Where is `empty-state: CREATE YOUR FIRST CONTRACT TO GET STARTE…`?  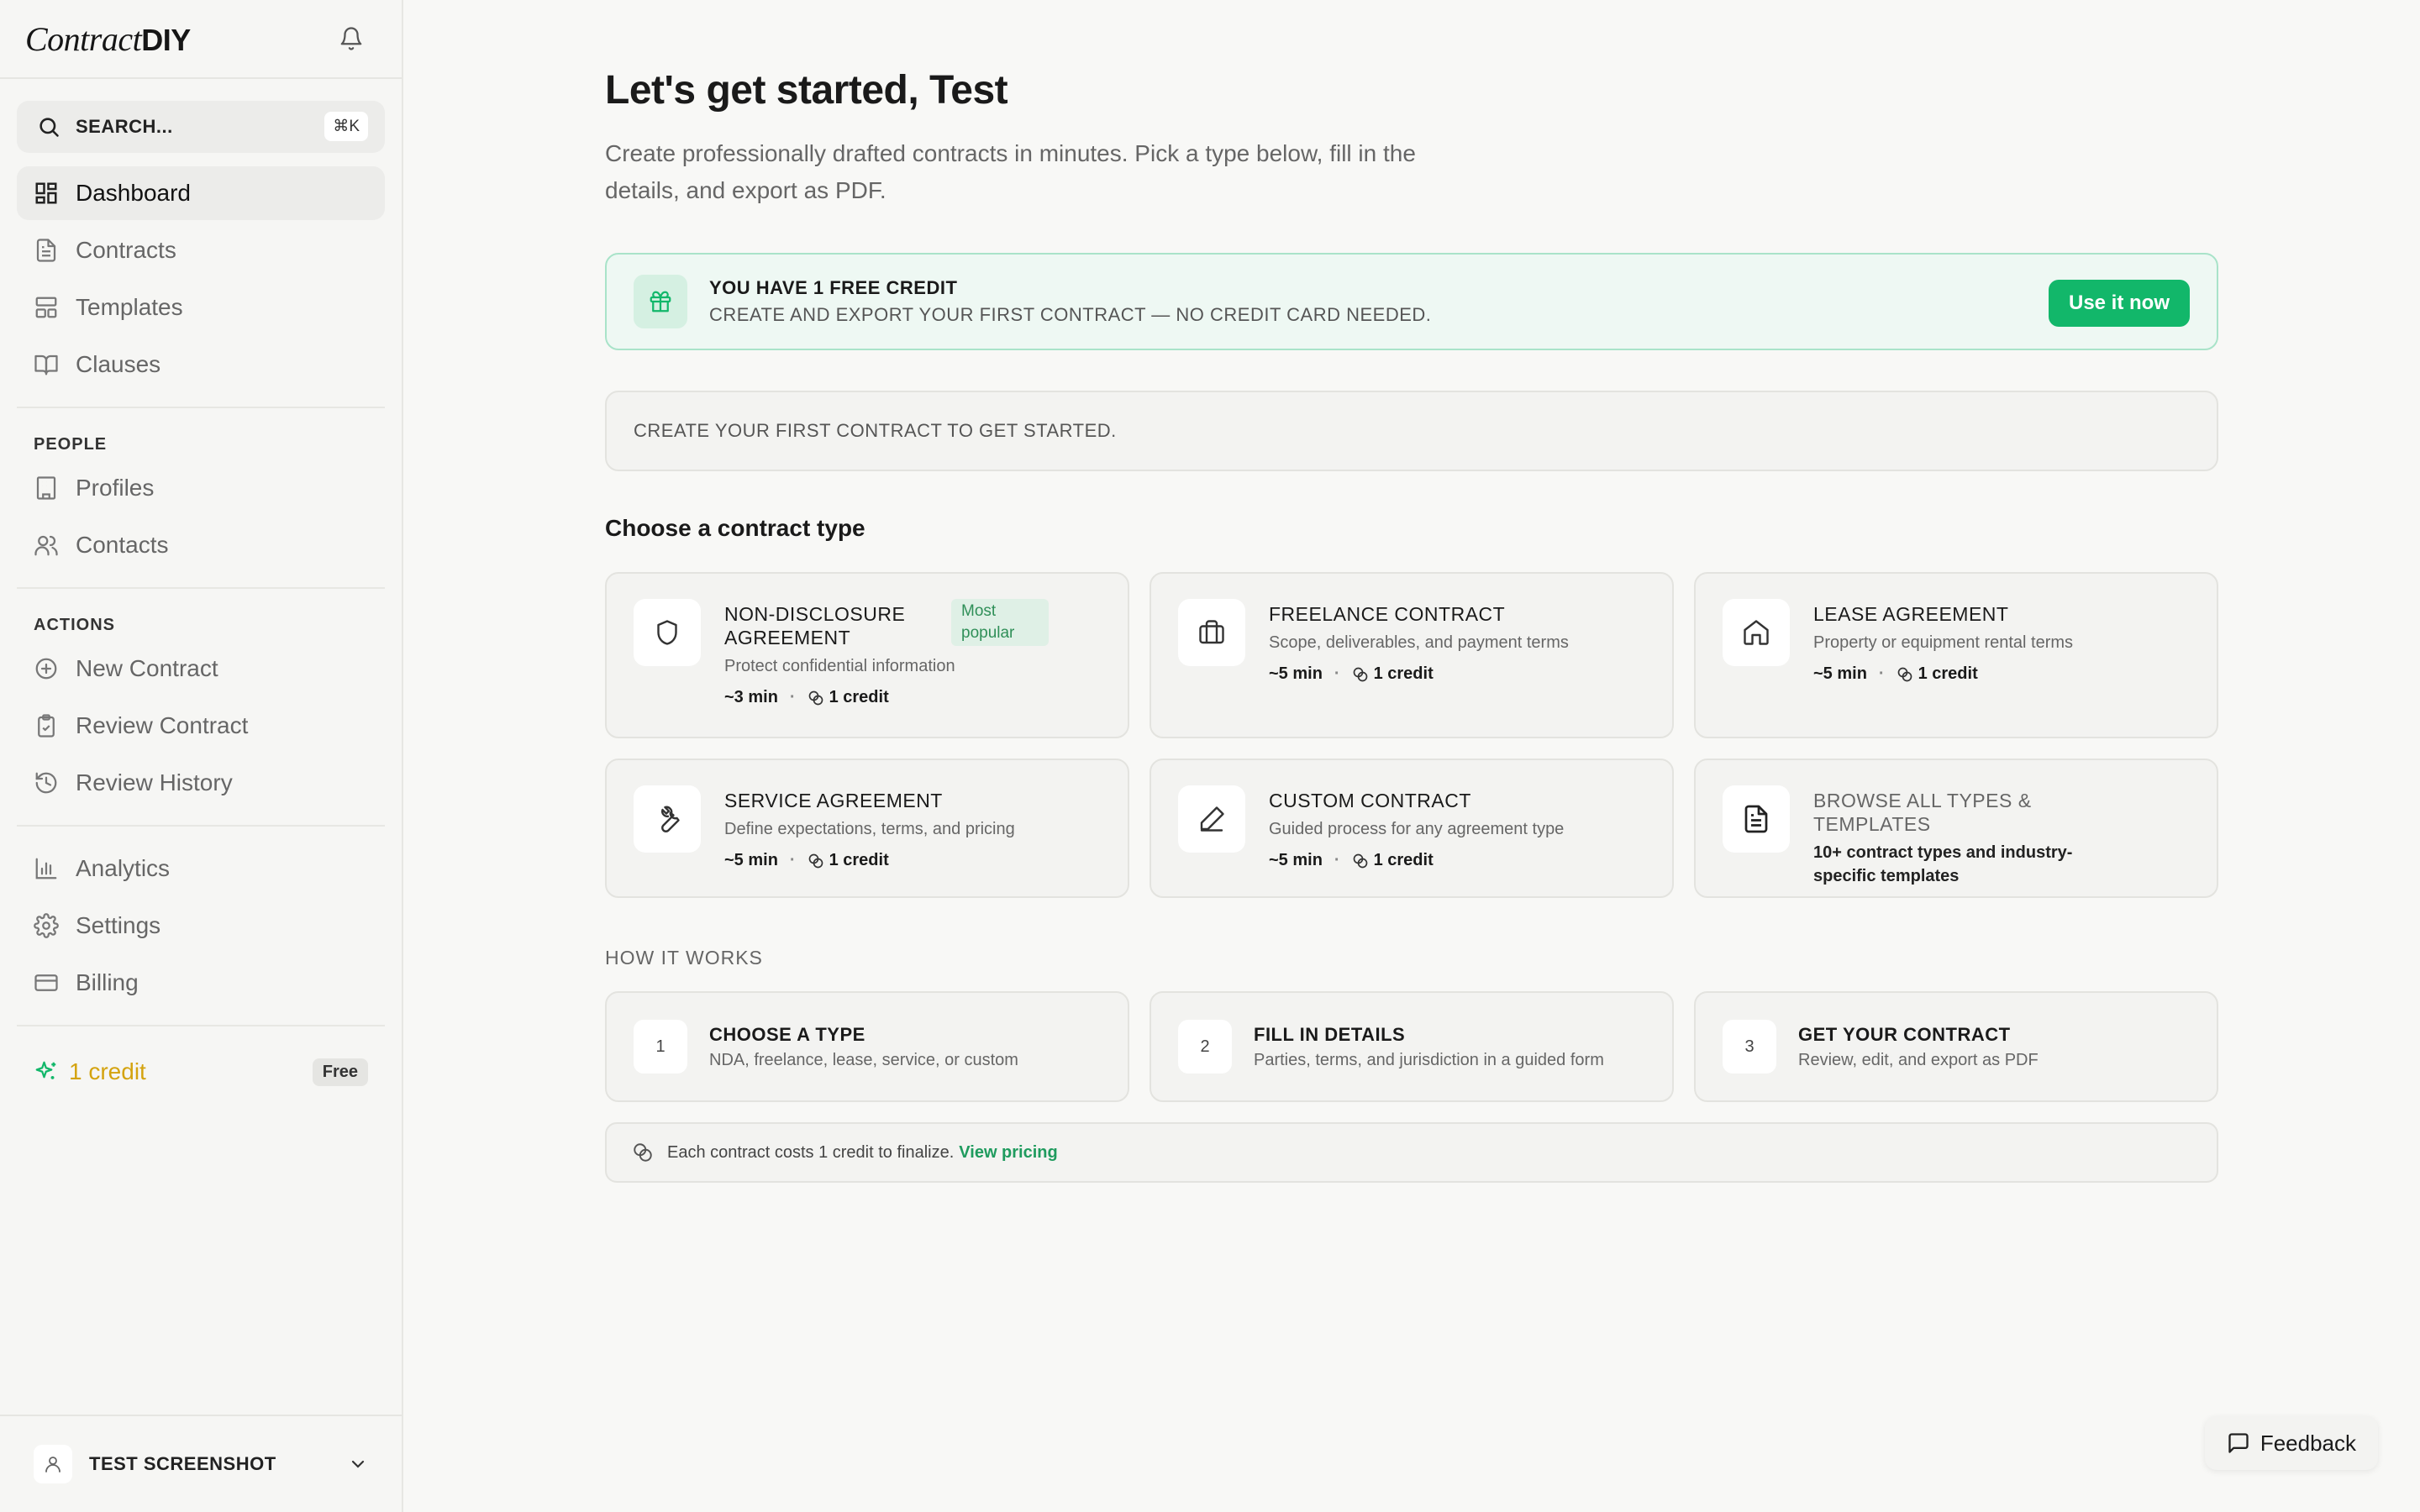
empty-state: CREATE YOUR FIRST CONTRACT TO GET STARTE… is located at coordinates (1411, 431).